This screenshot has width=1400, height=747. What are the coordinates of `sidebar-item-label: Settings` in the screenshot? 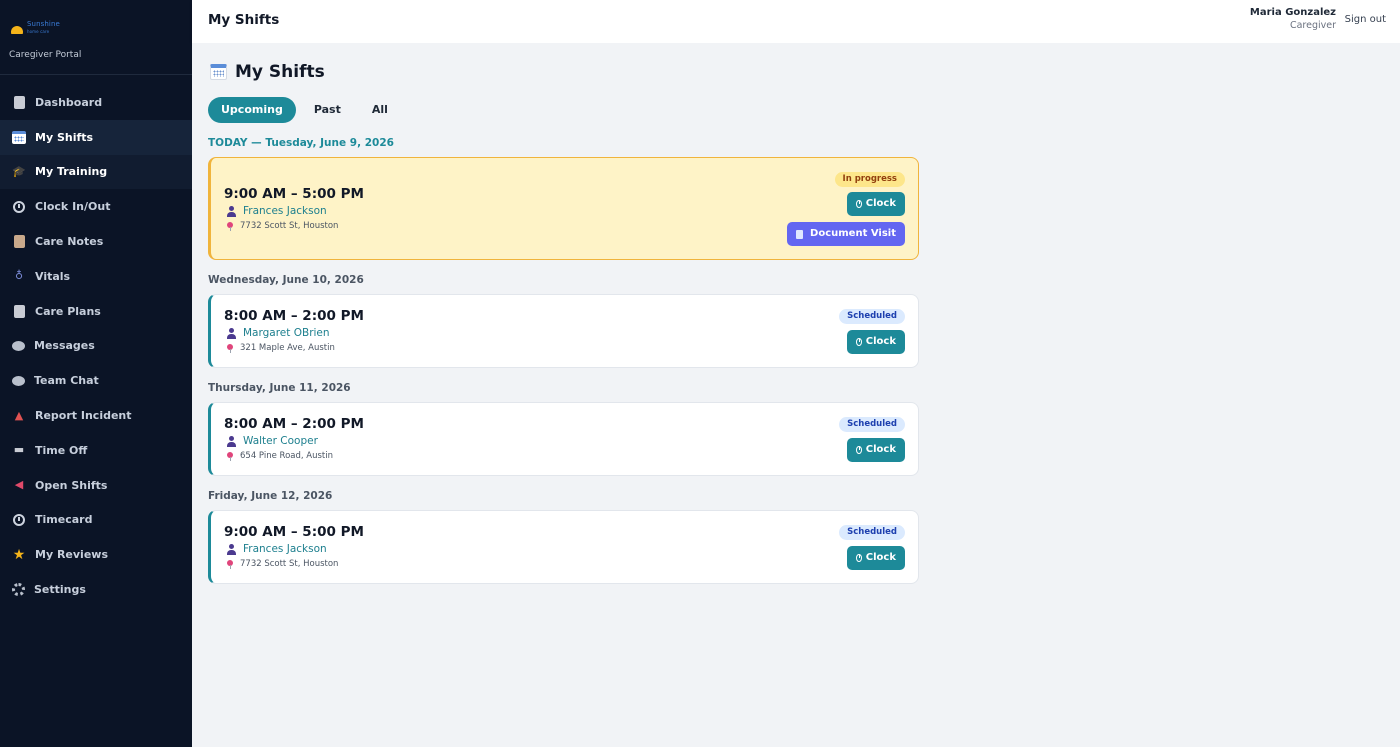 It's located at (60, 590).